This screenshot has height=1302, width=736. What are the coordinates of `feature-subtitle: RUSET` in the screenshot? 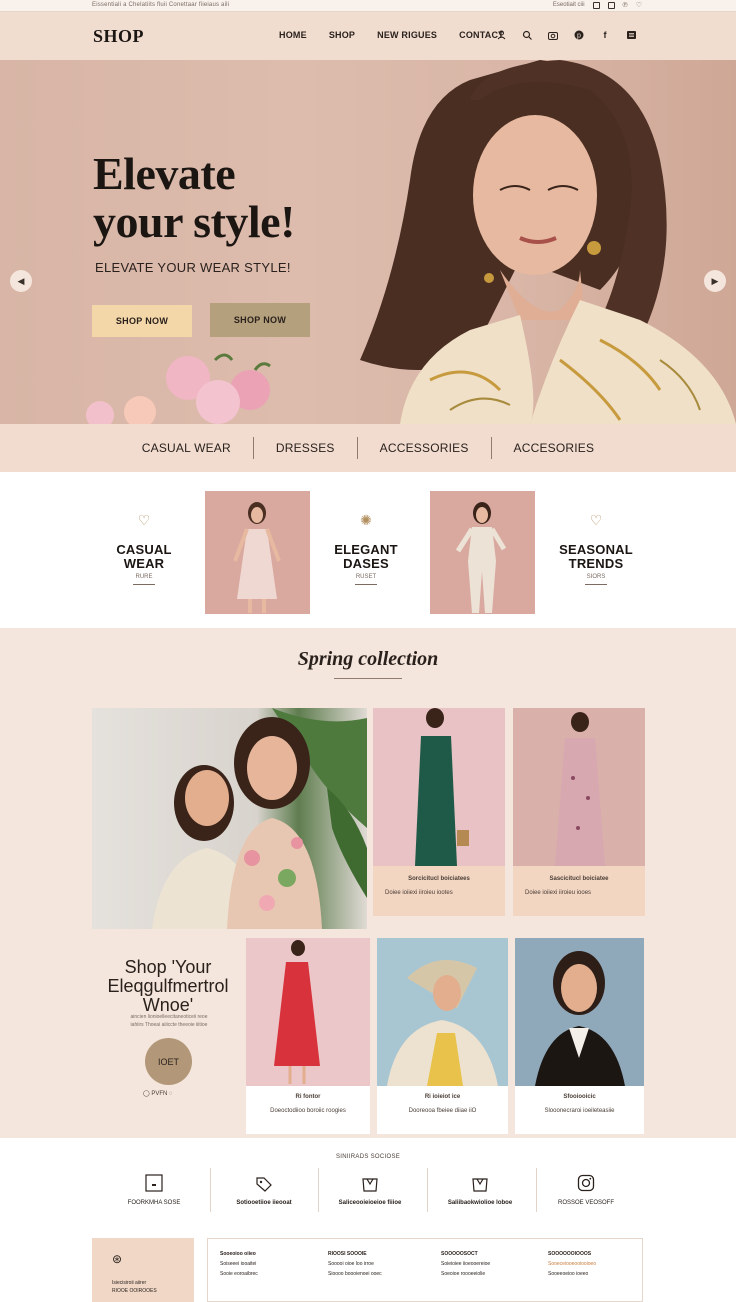 It's located at (366, 577).